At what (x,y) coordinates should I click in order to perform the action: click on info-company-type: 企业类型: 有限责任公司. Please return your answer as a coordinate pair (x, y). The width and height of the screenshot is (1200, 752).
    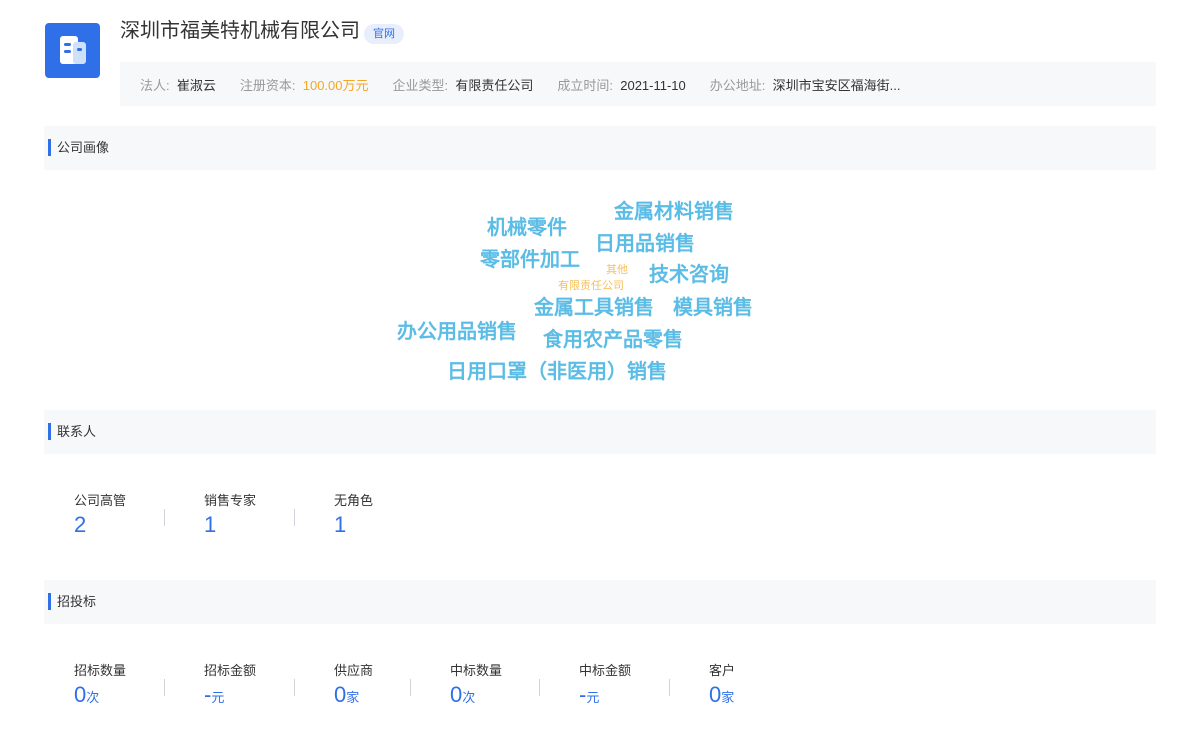
    Looking at the image, I should click on (463, 85).